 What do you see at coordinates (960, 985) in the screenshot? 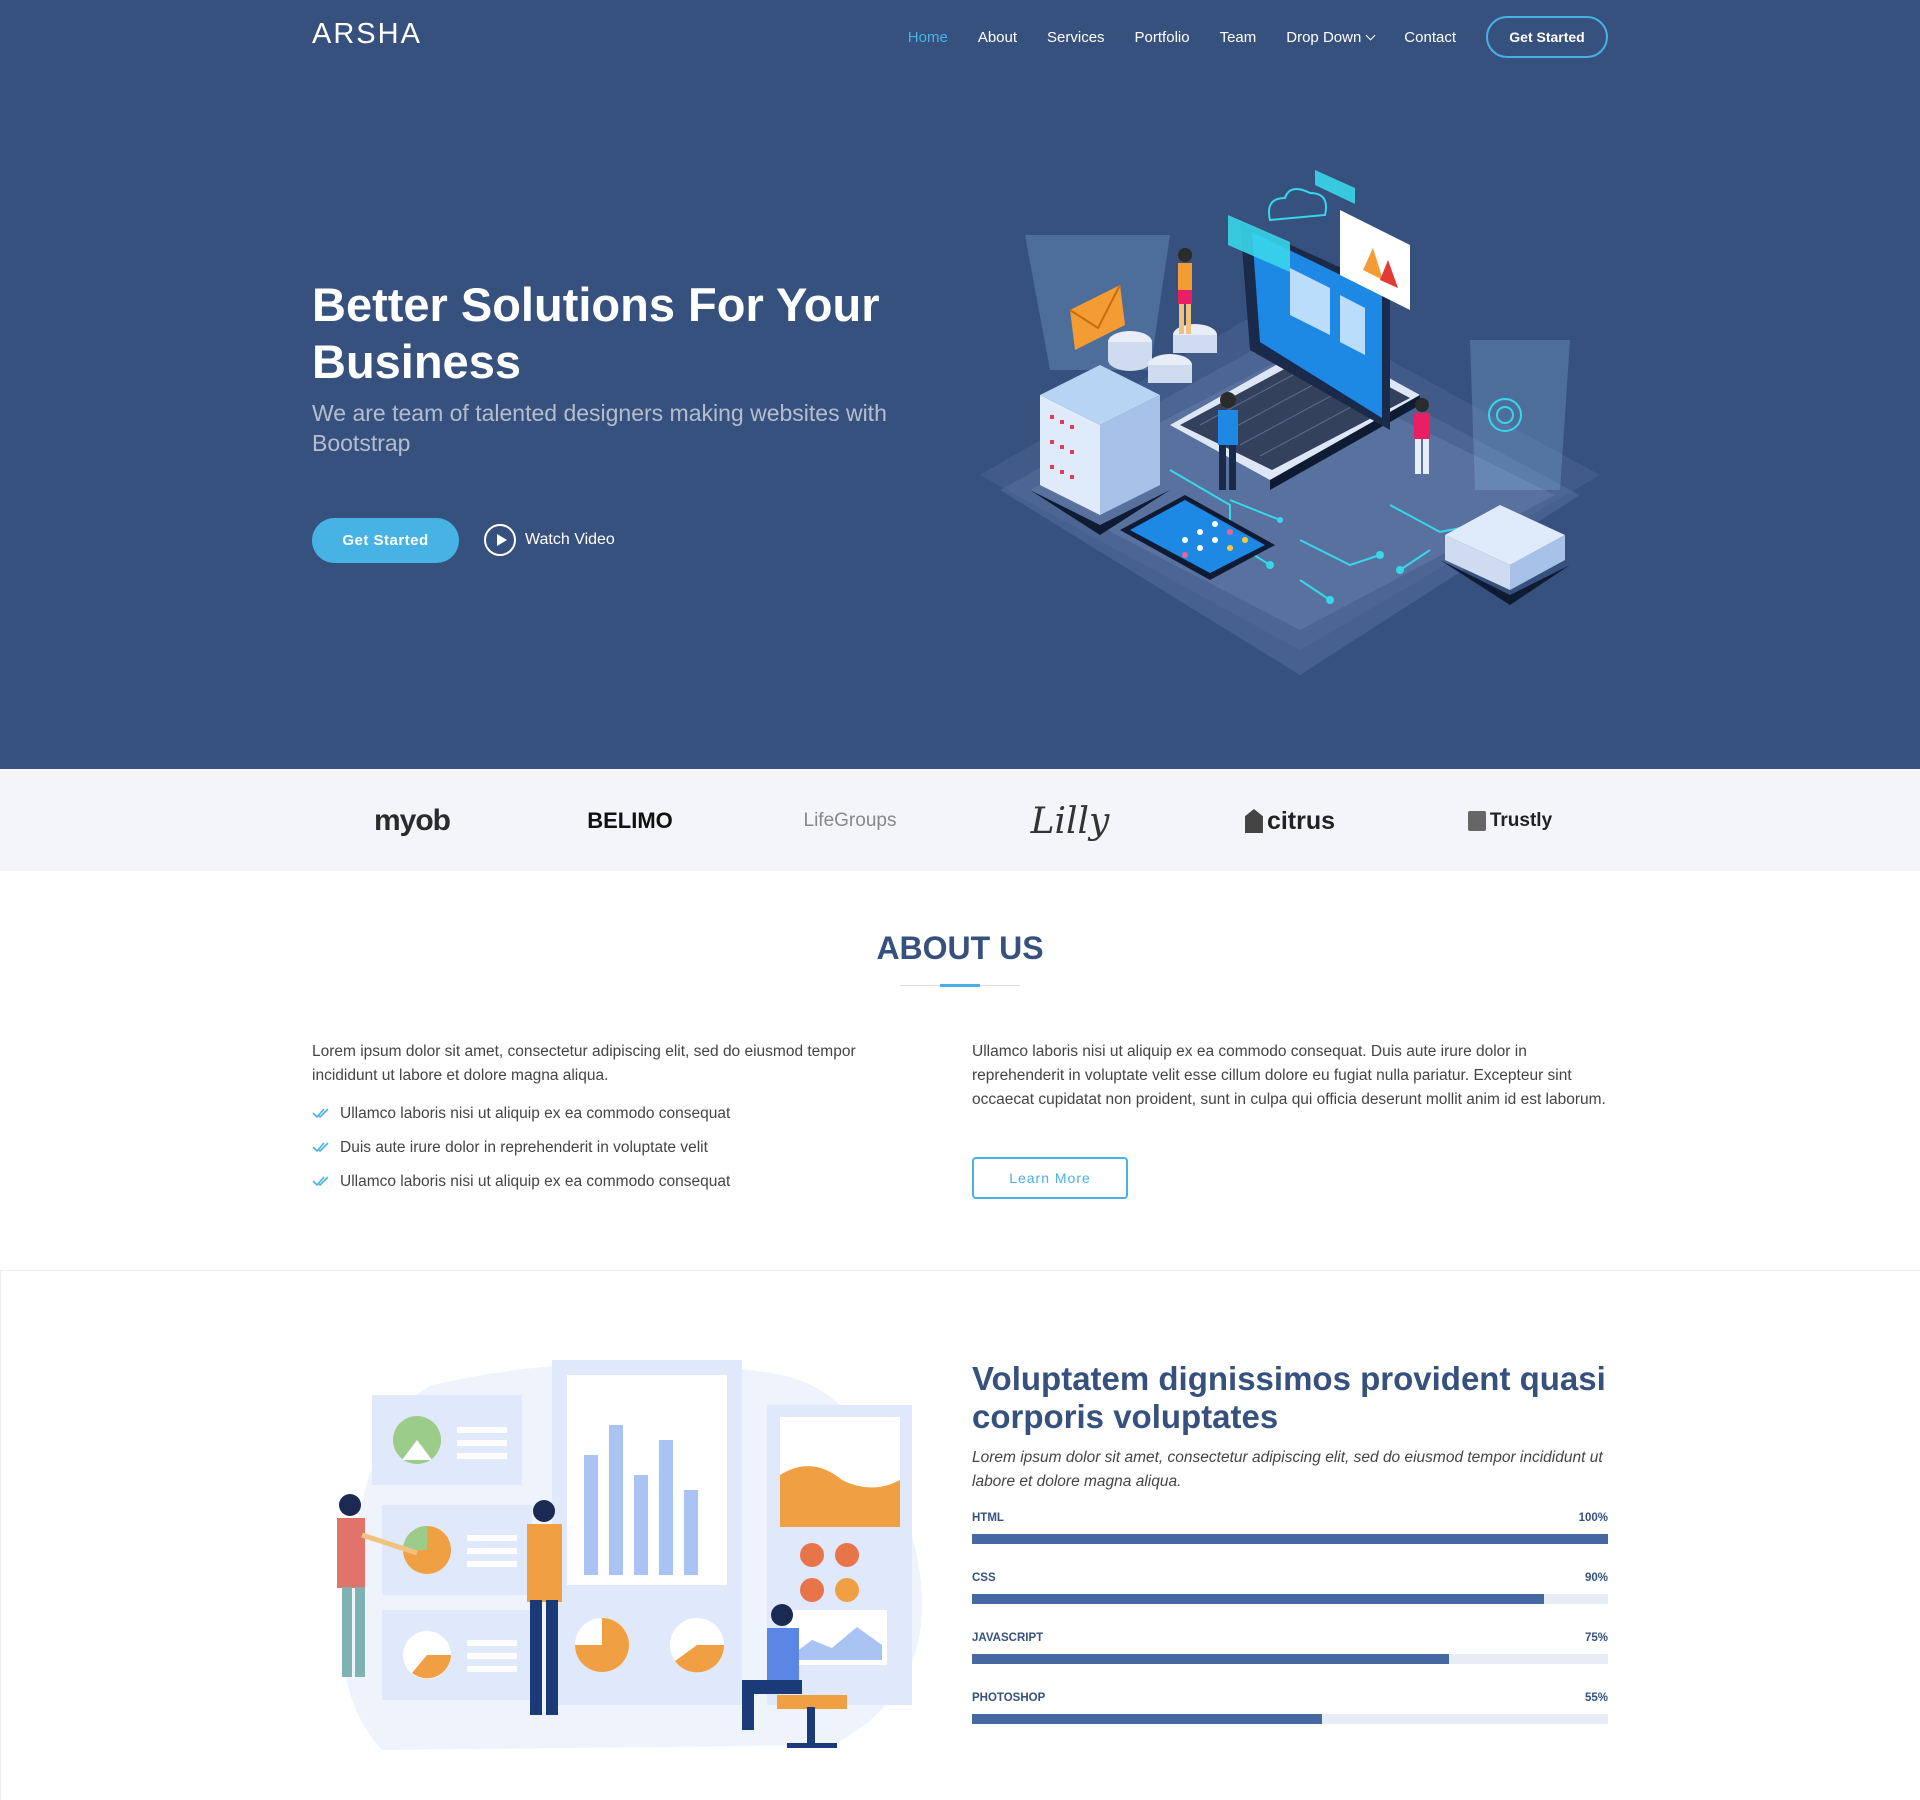
I see `title-accent-bar` at bounding box center [960, 985].